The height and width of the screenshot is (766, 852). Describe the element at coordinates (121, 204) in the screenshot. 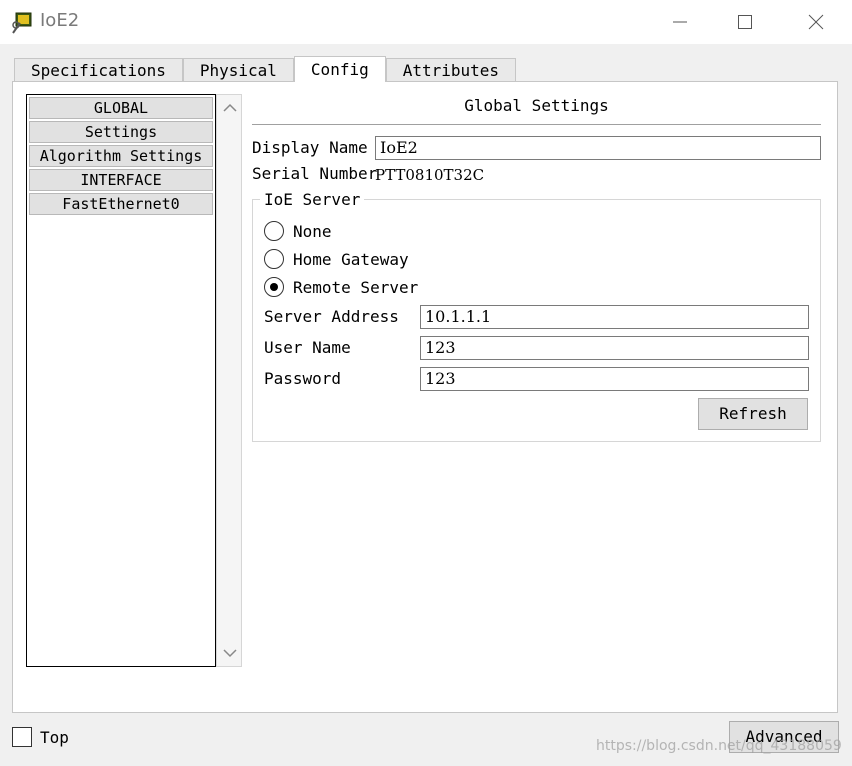

I see `nav-item-fastethernet0: FastEthernet0` at that location.